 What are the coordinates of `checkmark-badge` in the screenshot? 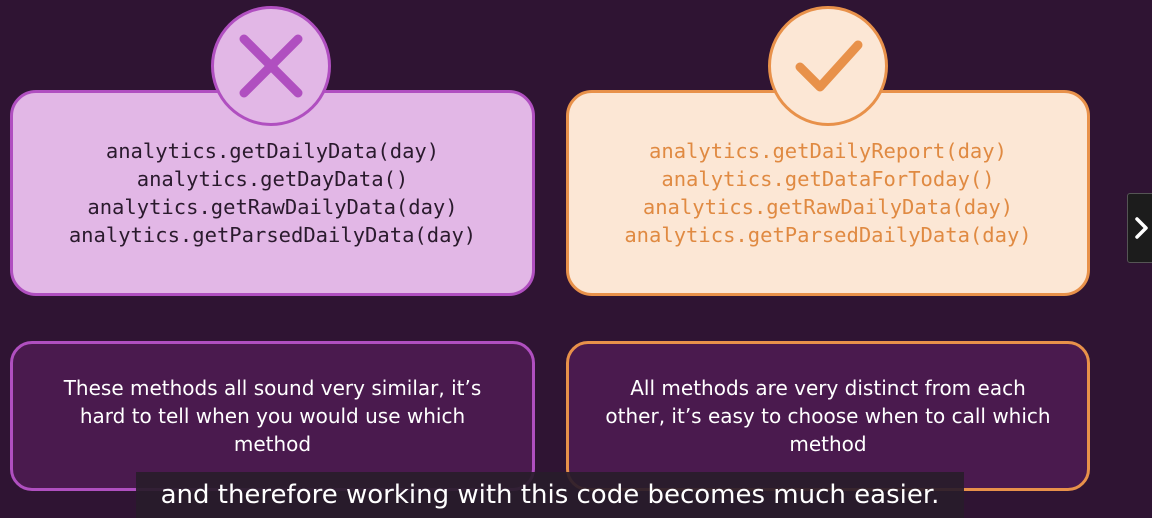 It's located at (828, 66).